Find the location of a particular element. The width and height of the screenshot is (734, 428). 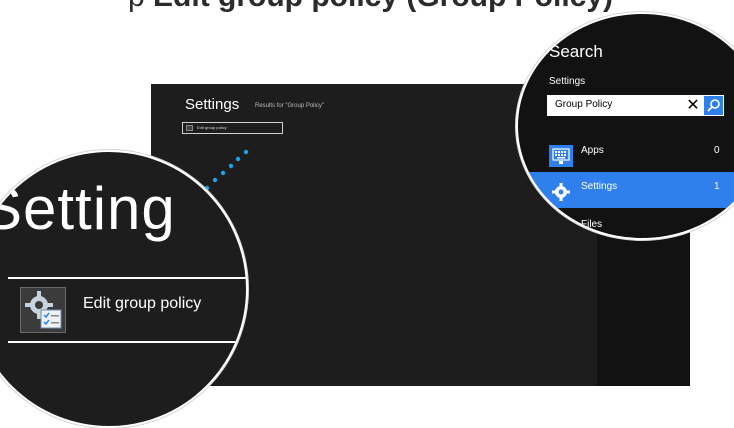

category-files-label: Files is located at coordinates (592, 224).